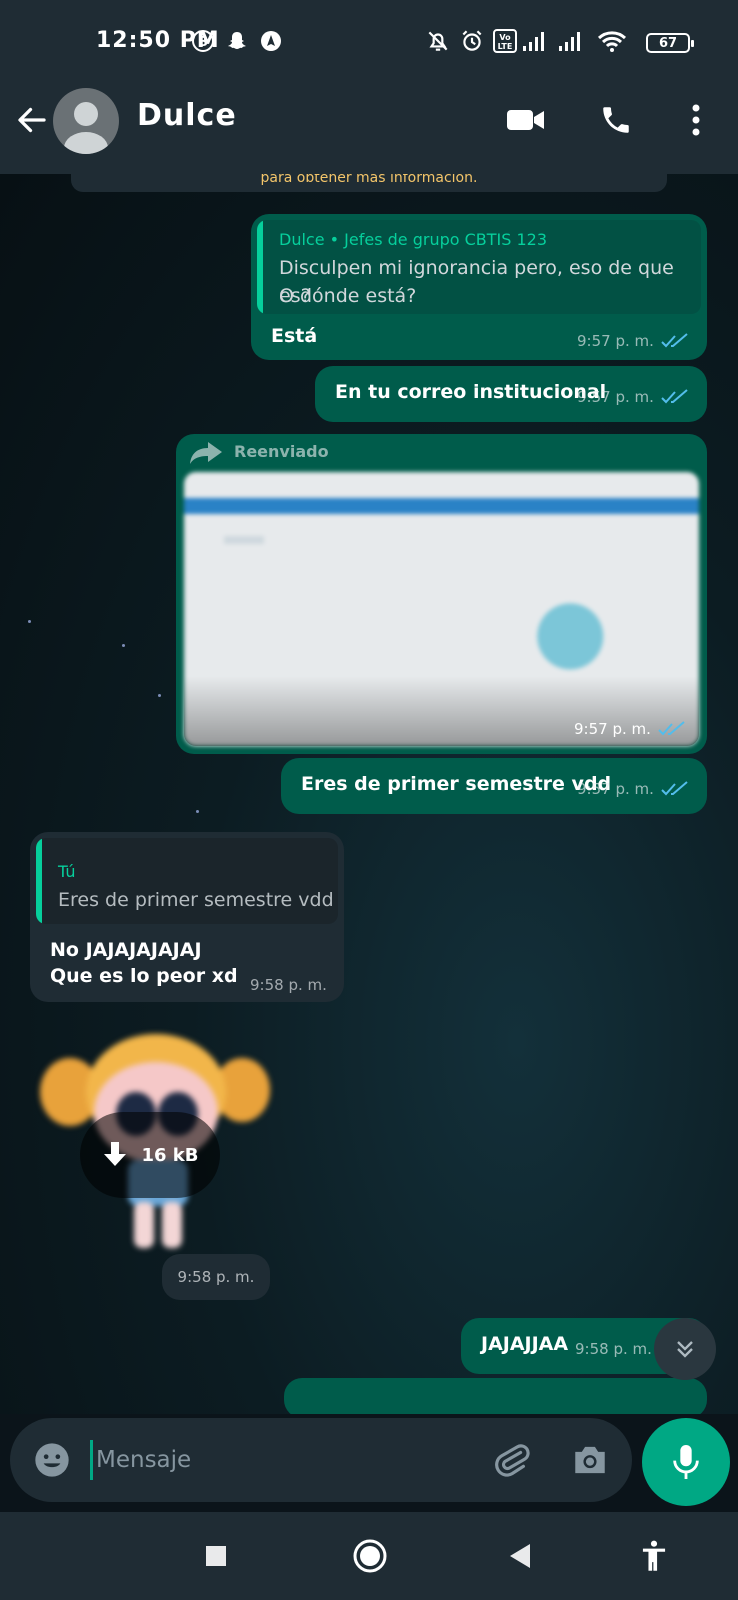 The image size is (738, 1600). I want to click on message-text: Que es lo peor xd, so click(144, 976).